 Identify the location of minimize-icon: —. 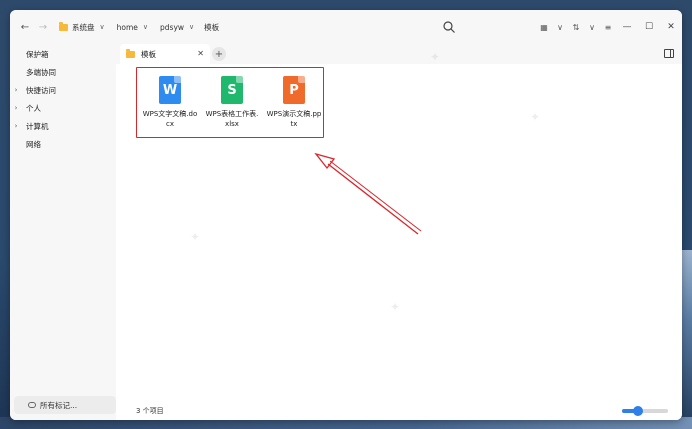
(627, 27).